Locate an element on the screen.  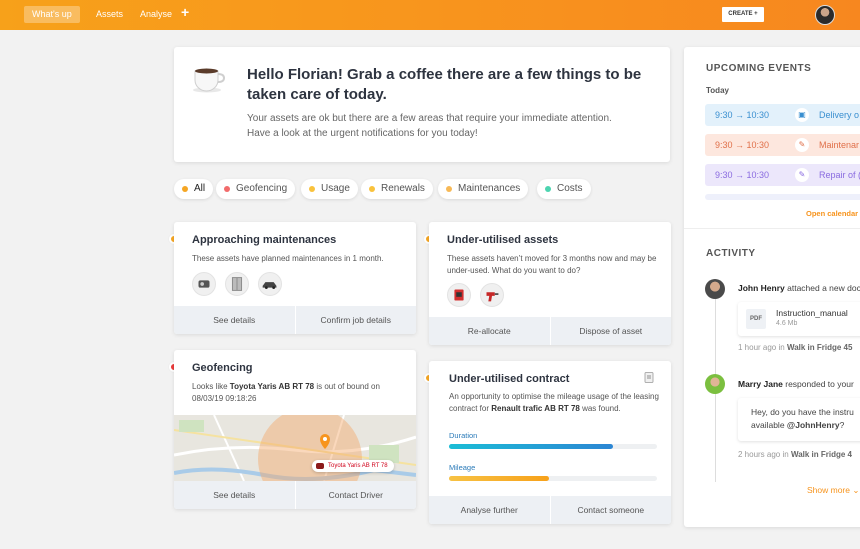
nav-whats-up: What's up is located at coordinates (52, 14).